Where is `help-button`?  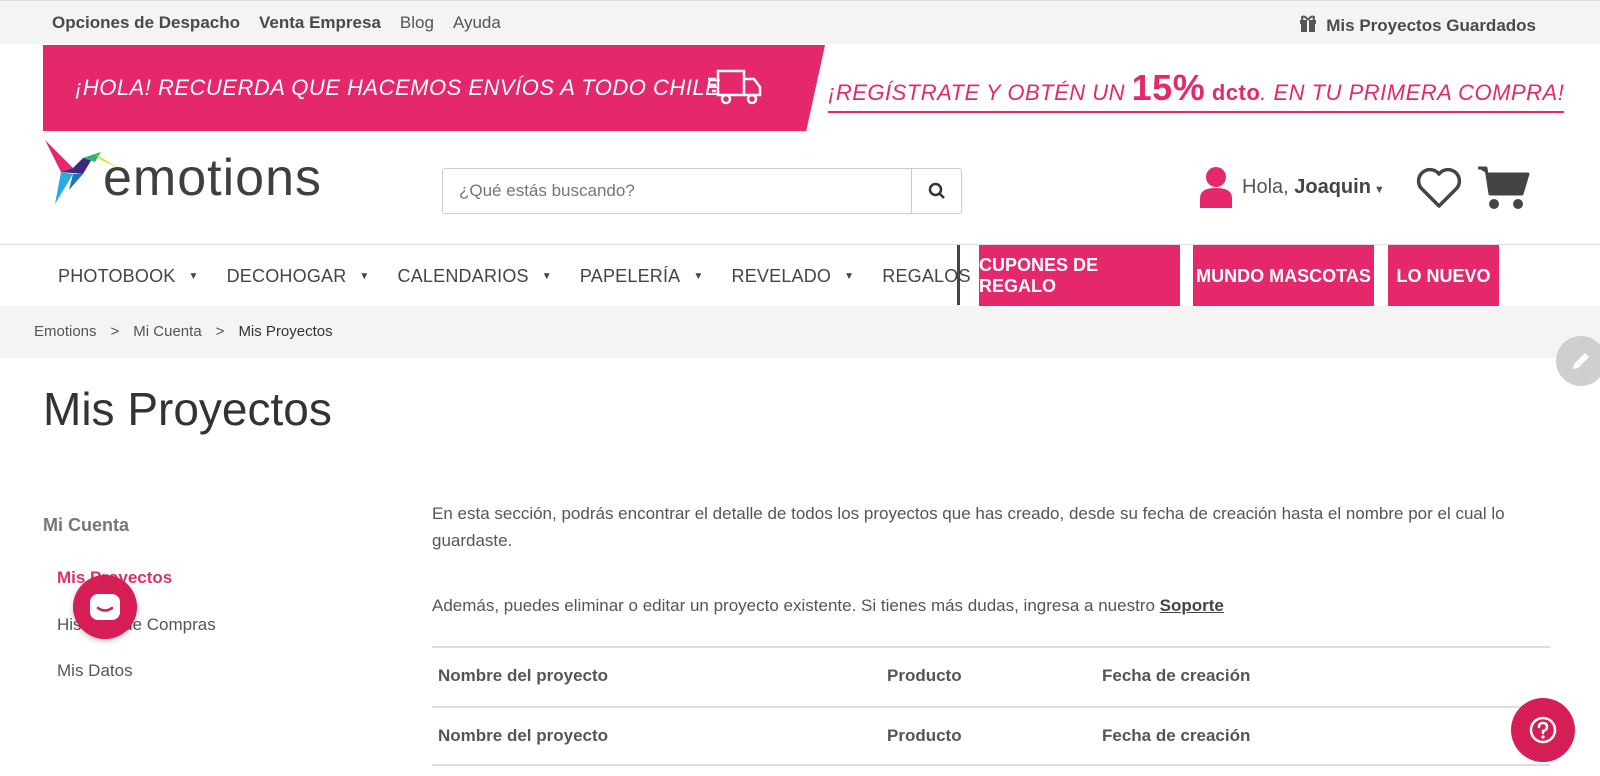
help-button is located at coordinates (1543, 730).